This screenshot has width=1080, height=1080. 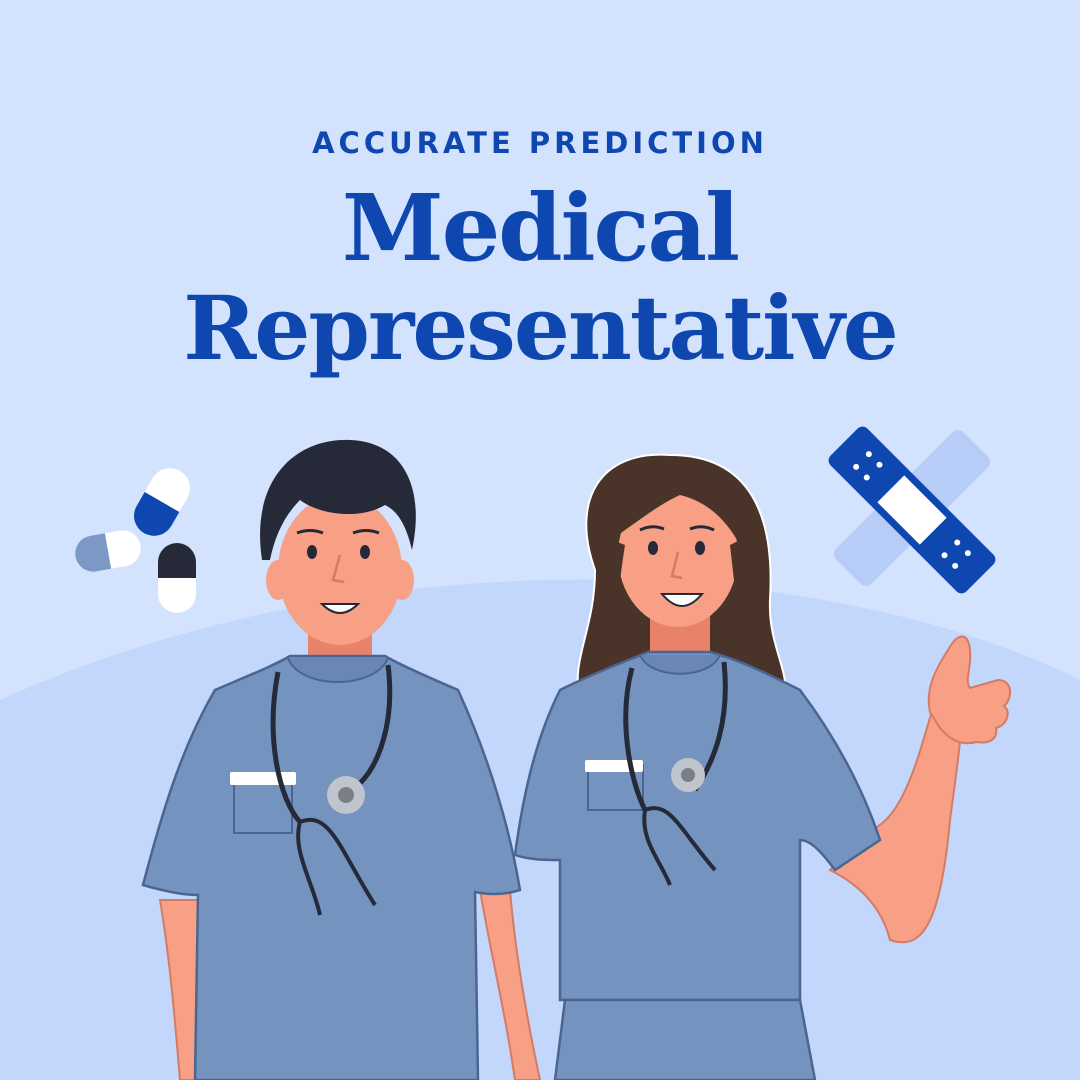 What do you see at coordinates (135, 540) in the screenshot?
I see `capsule-pills-icon` at bounding box center [135, 540].